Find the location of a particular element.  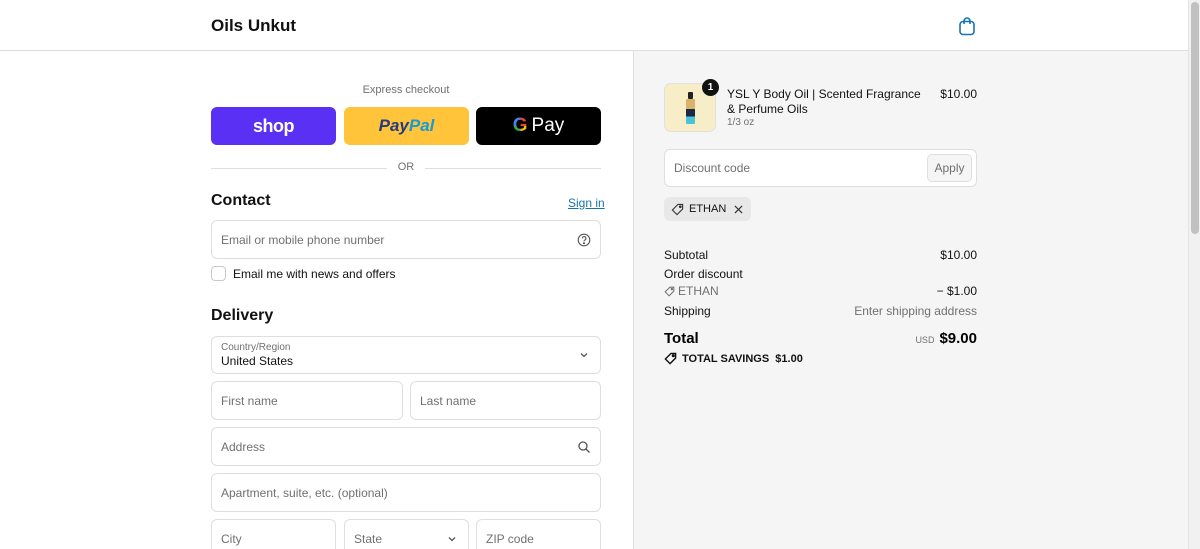

shipping-value: Enter shipping address is located at coordinates (915, 311).